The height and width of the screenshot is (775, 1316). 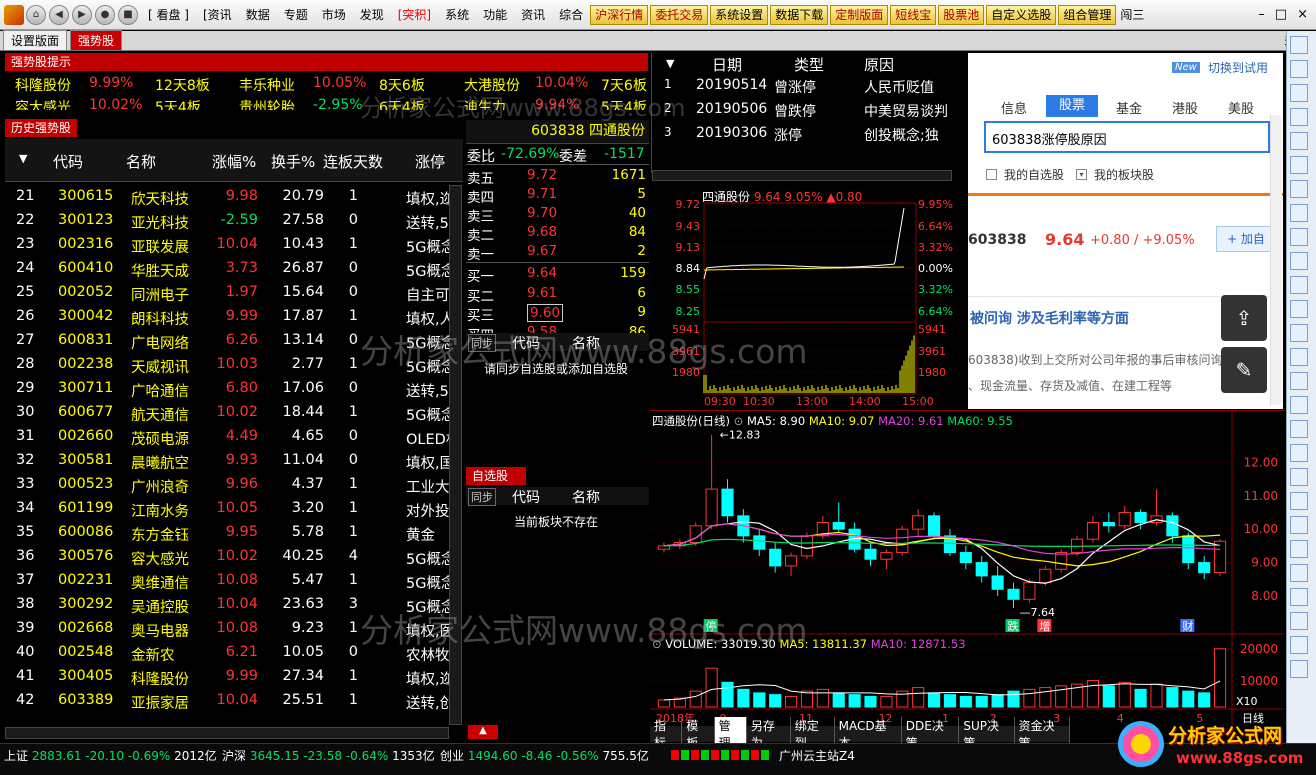 I want to click on ask-row: 卖三 9.70 40, so click(x=558, y=214).